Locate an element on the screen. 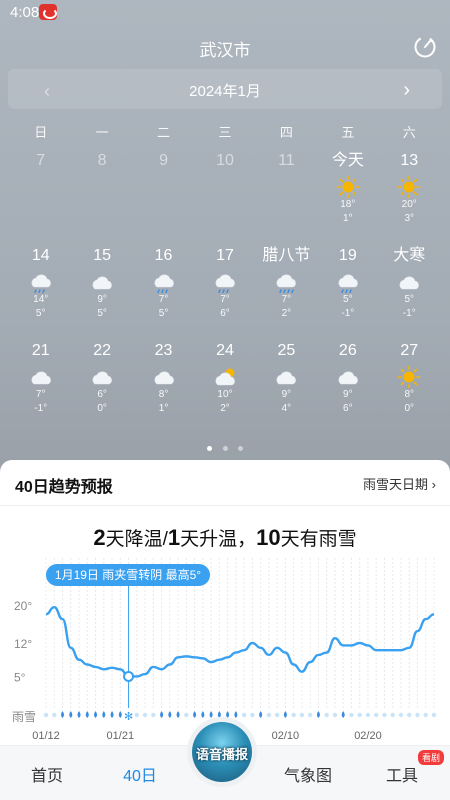 The height and width of the screenshot is (800, 450). weekday-label: 三 is located at coordinates (225, 132).